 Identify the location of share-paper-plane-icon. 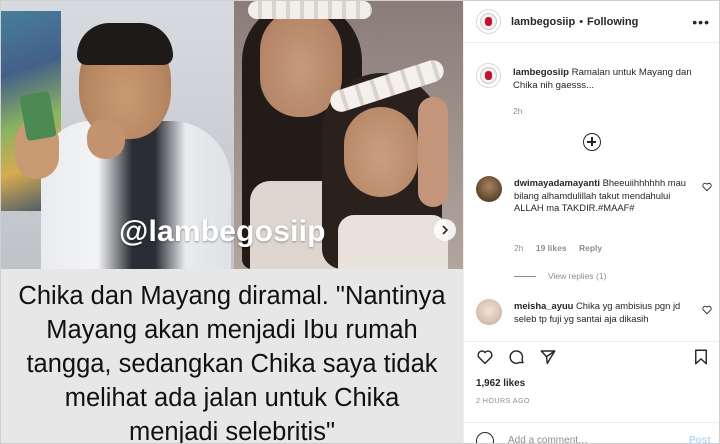
(548, 357).